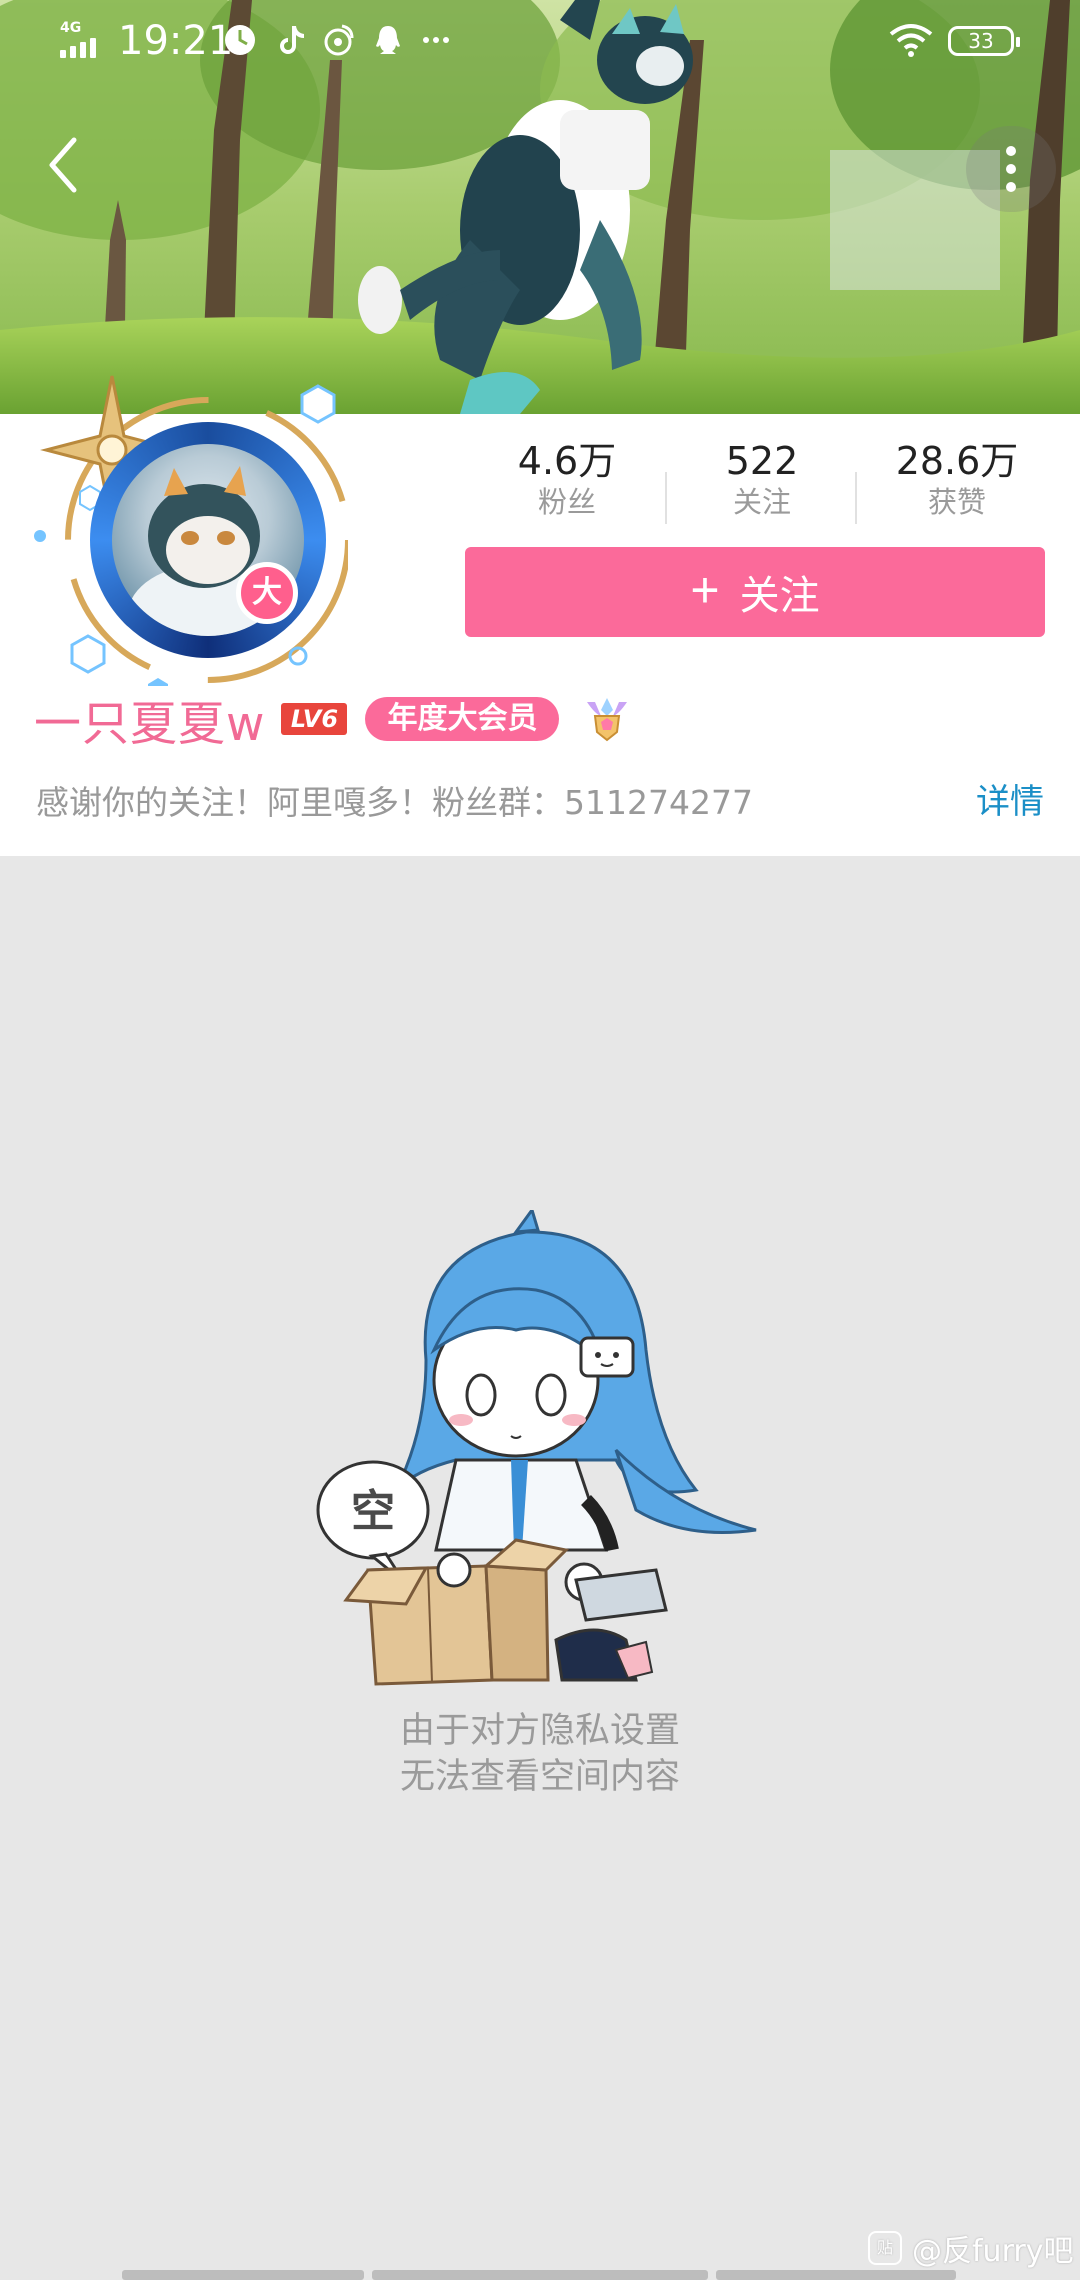 Image resolution: width=1080 pixels, height=2280 pixels. Describe the element at coordinates (911, 40) in the screenshot. I see `wifi-icon` at that location.